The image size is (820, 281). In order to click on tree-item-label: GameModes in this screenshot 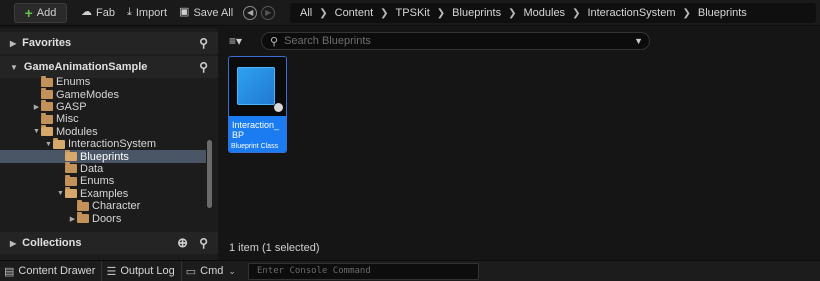, I will do `click(87, 94)`.